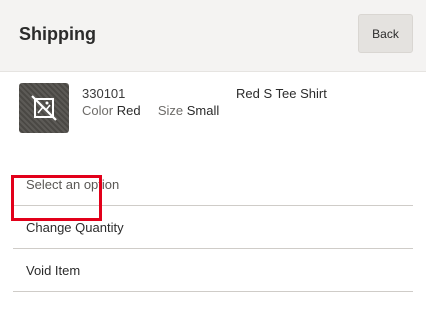 This screenshot has height=314, width=426. What do you see at coordinates (128, 110) in the screenshot?
I see `color-value: Red` at bounding box center [128, 110].